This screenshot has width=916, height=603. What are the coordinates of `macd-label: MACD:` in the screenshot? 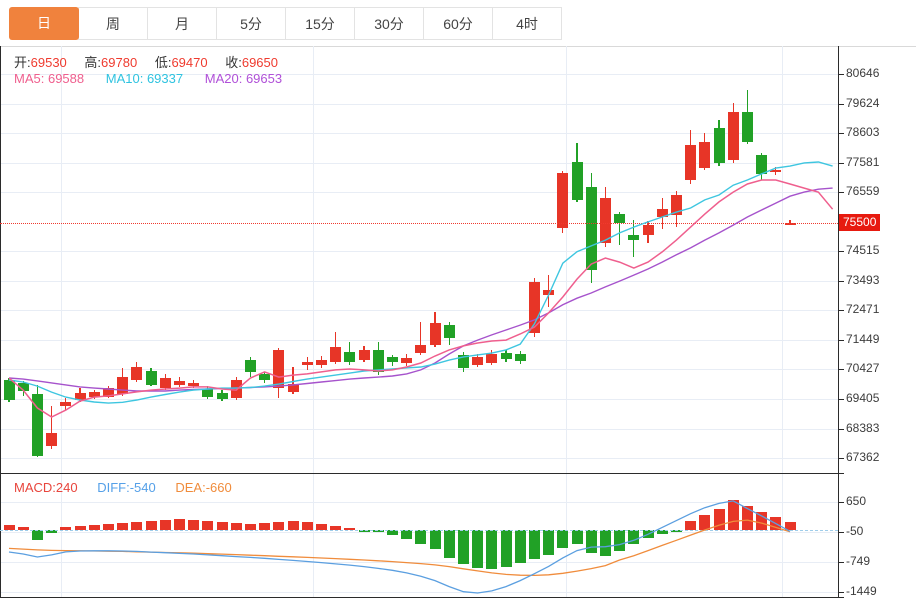 It's located at (35, 487).